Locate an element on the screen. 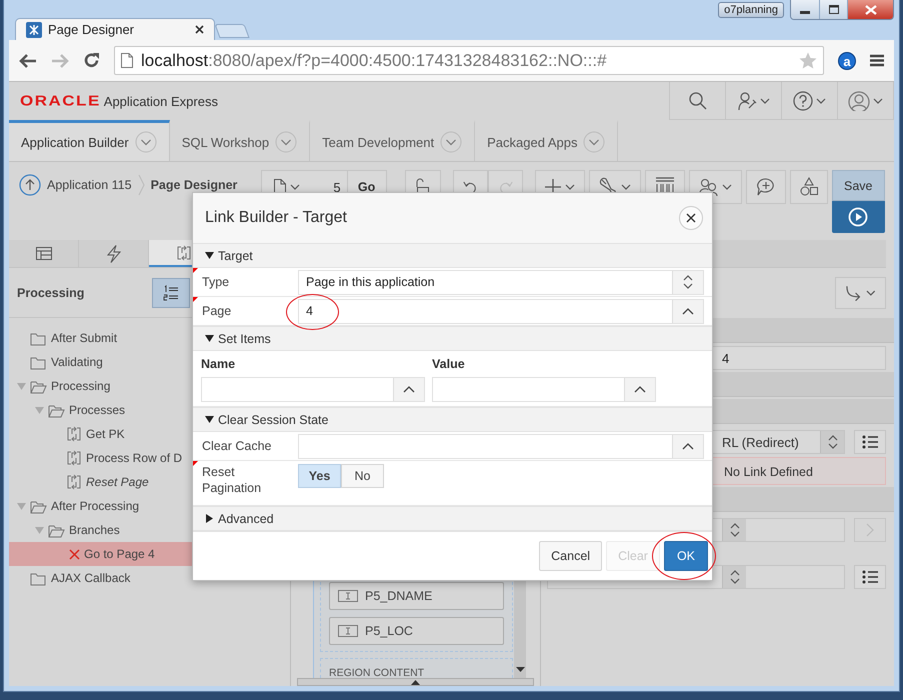 The height and width of the screenshot is (700, 903). user-icon is located at coordinates (859, 100).